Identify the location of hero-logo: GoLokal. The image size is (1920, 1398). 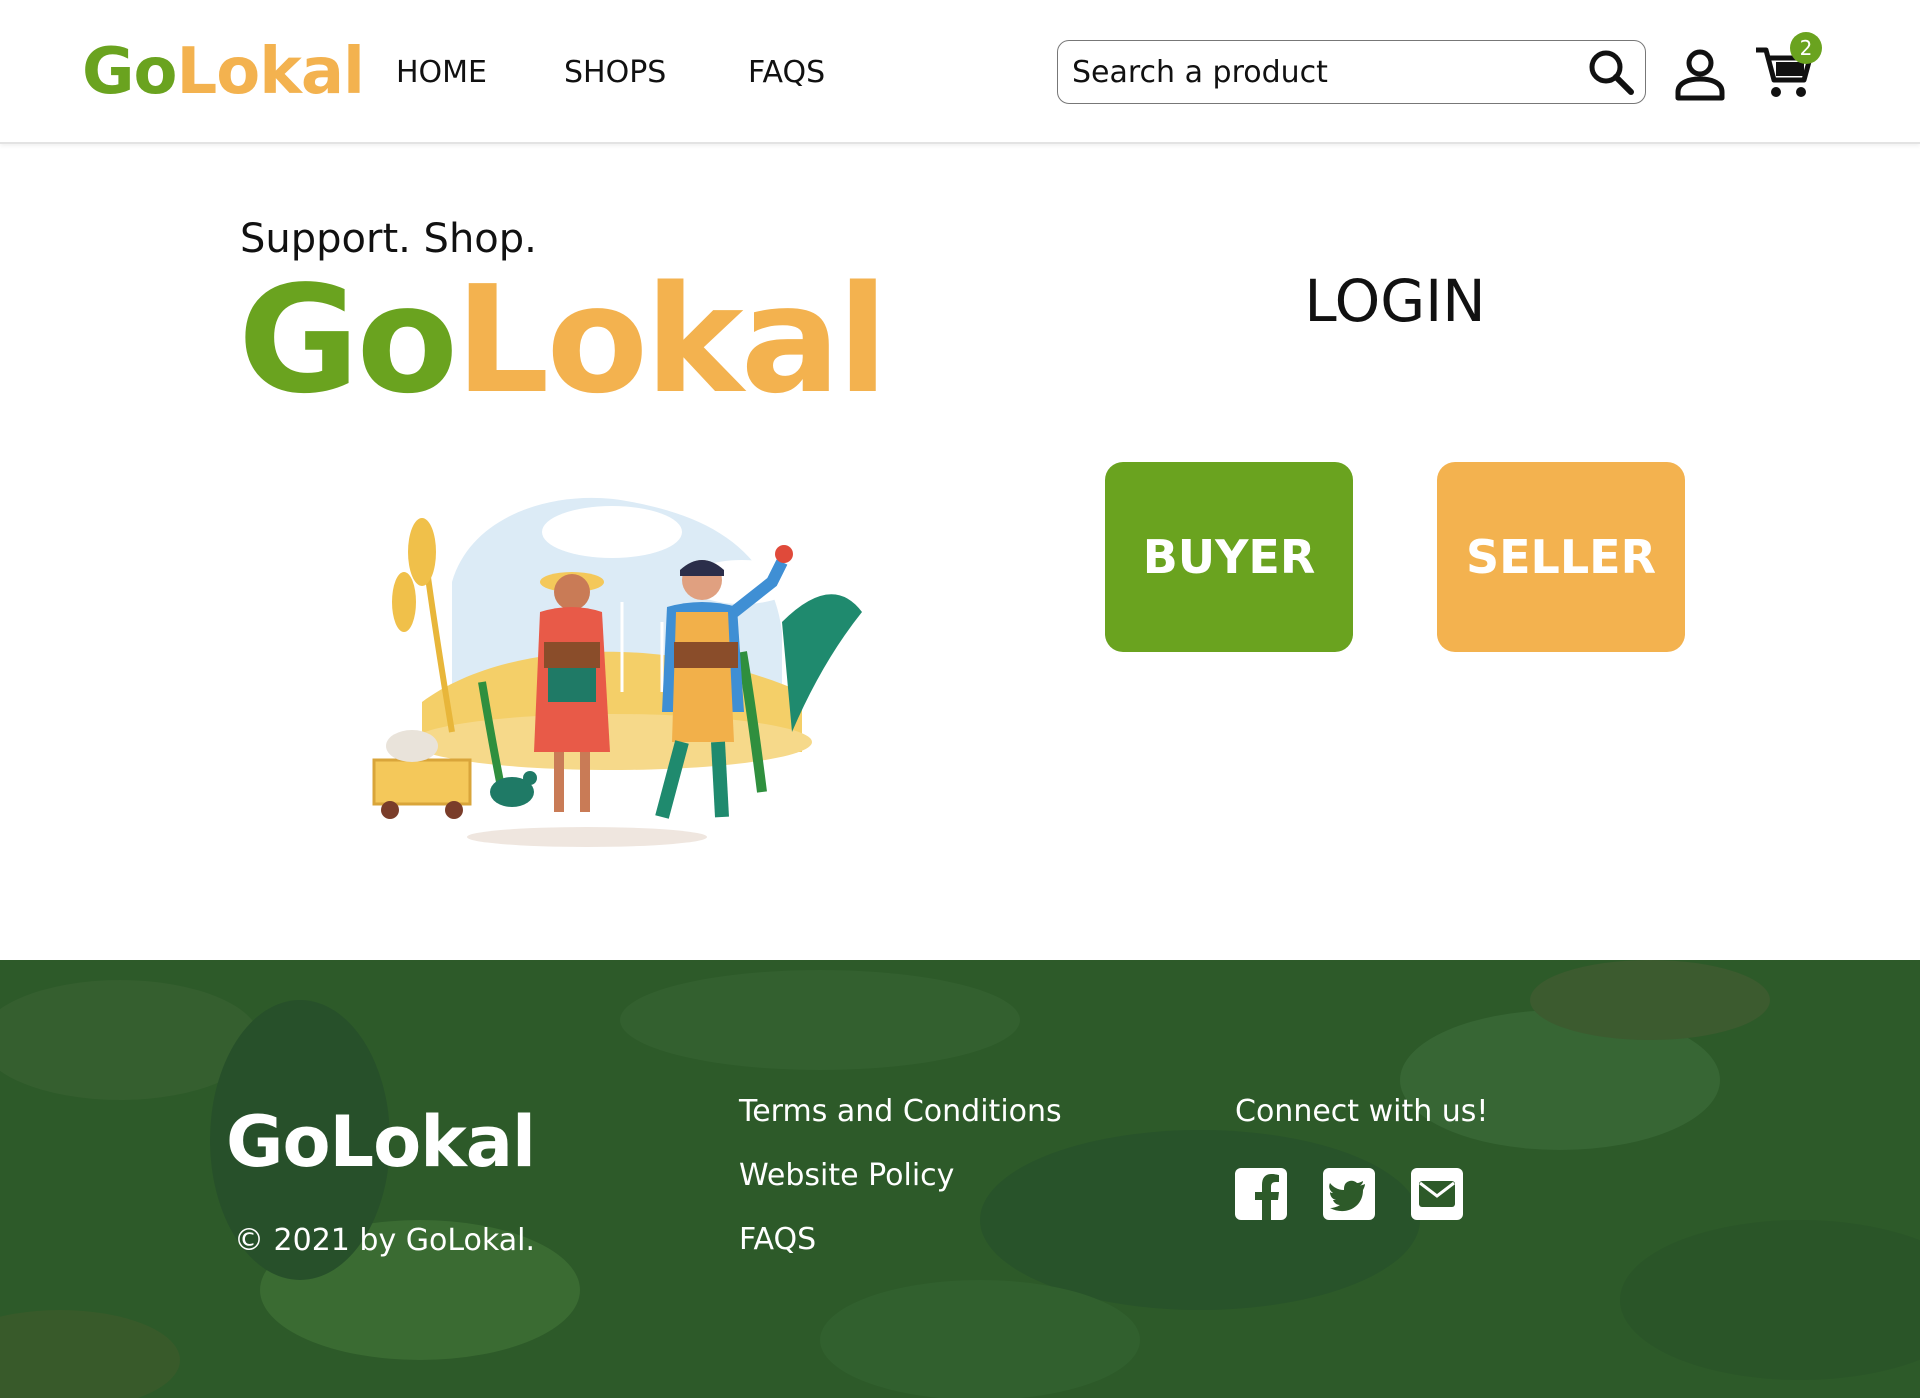
(563, 340).